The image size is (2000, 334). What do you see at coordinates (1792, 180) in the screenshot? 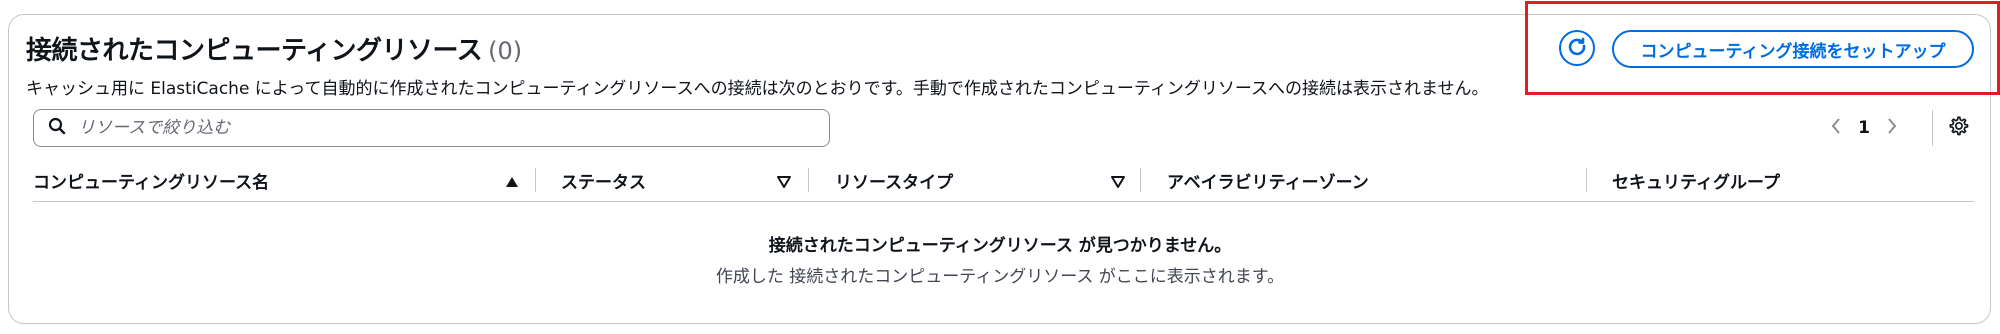
I see `column-header-security-group: セキュリティグループ` at bounding box center [1792, 180].